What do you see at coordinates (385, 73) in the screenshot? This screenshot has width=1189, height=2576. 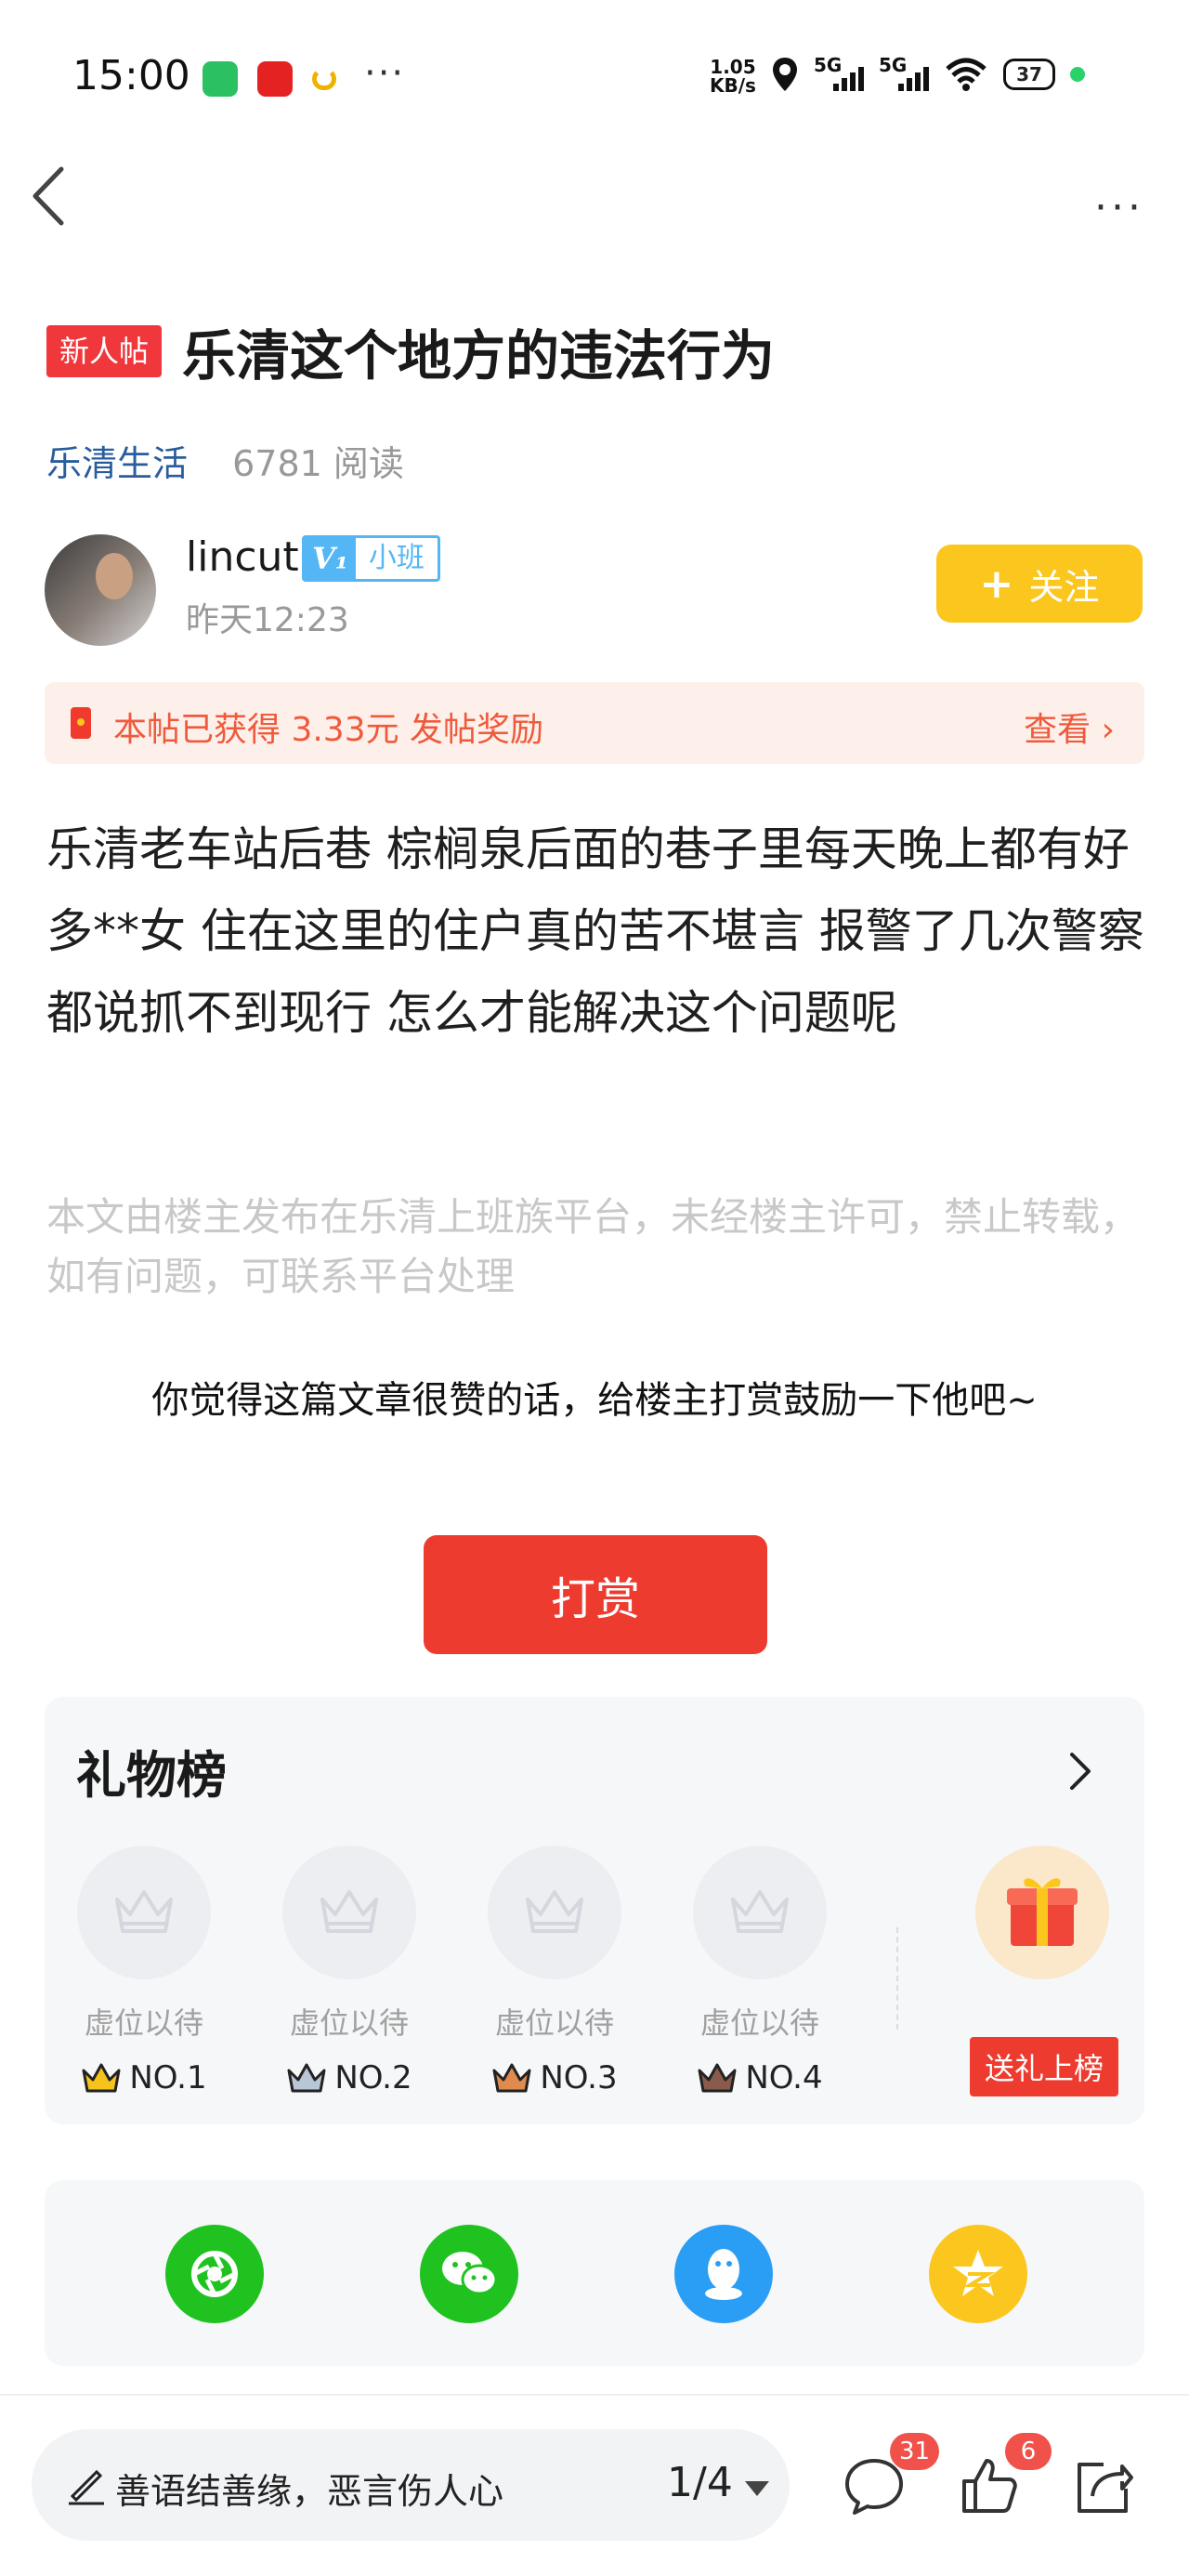 I see `more-notifications-icon: ···` at bounding box center [385, 73].